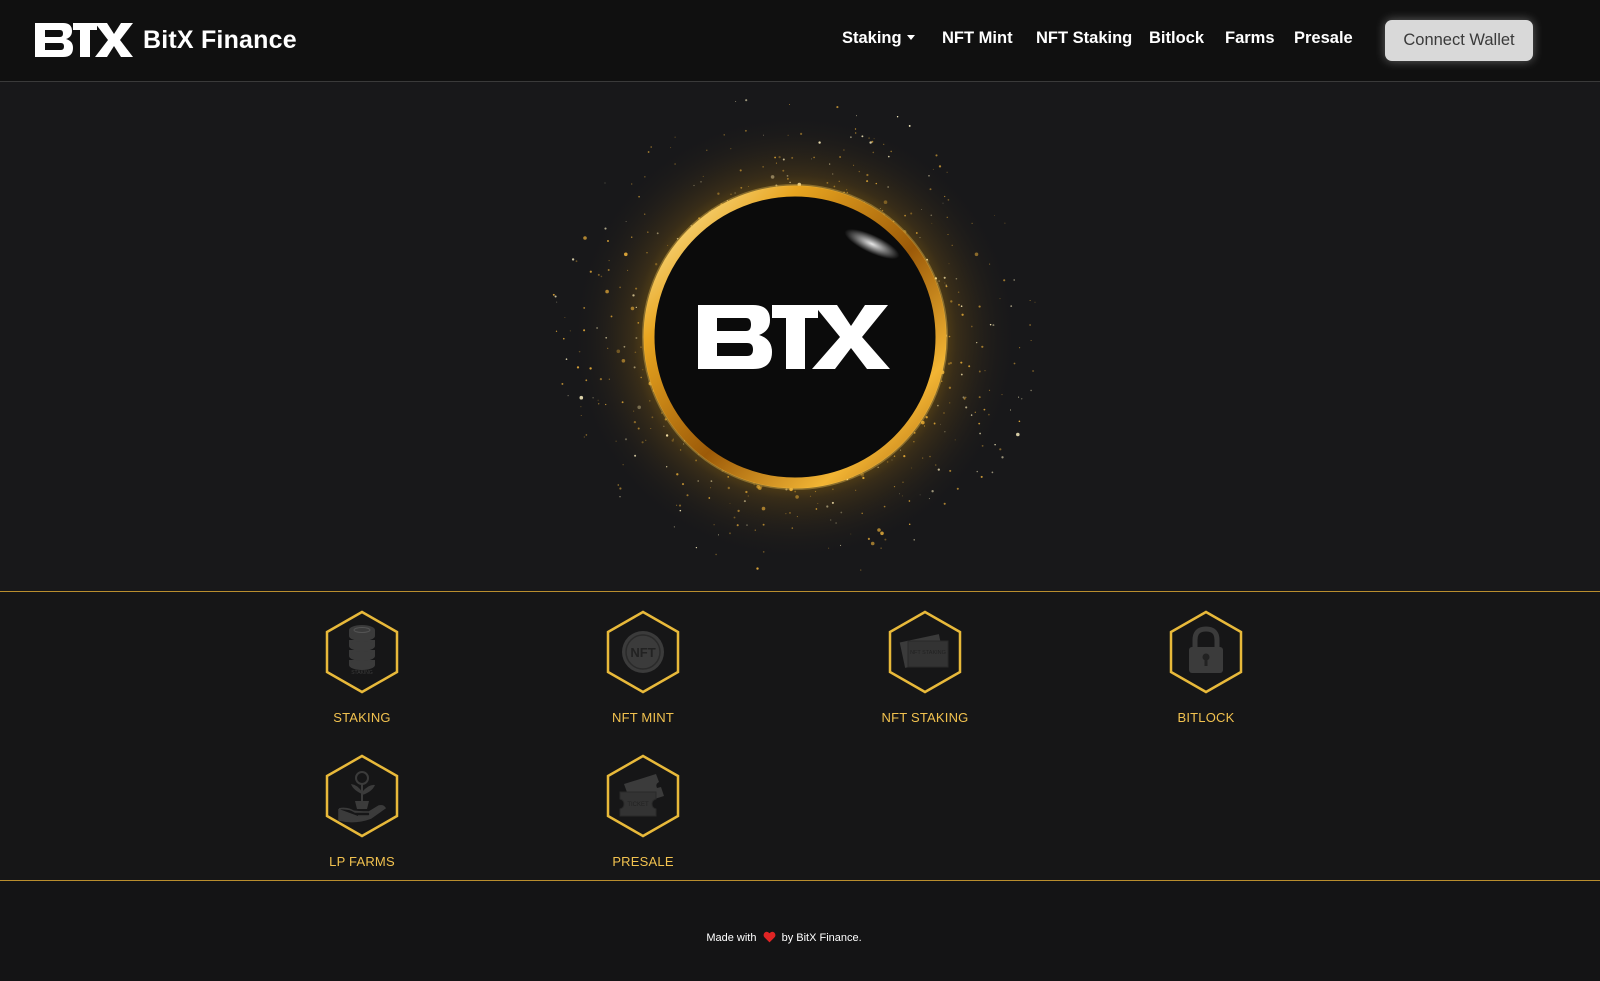 The height and width of the screenshot is (981, 1600). What do you see at coordinates (638, 805) in the screenshot?
I see `presale-icon-text: TICKET` at bounding box center [638, 805].